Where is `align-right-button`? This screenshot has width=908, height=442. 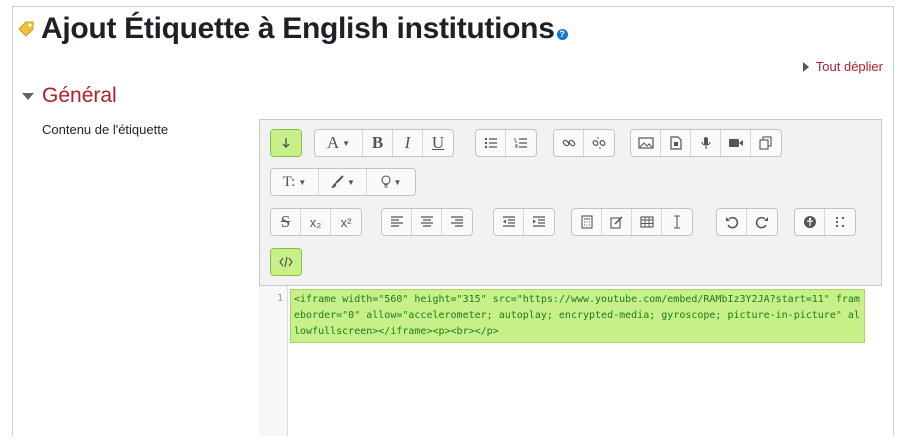
align-right-button is located at coordinates (457, 222).